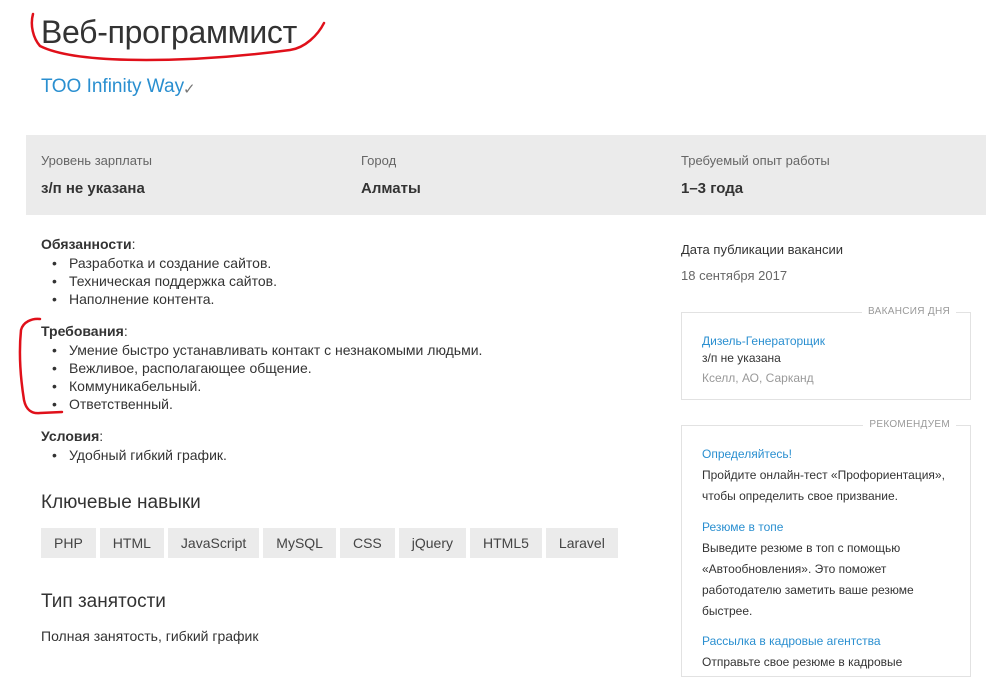 The height and width of the screenshot is (677, 995). I want to click on check-icon: ✓, so click(189, 89).